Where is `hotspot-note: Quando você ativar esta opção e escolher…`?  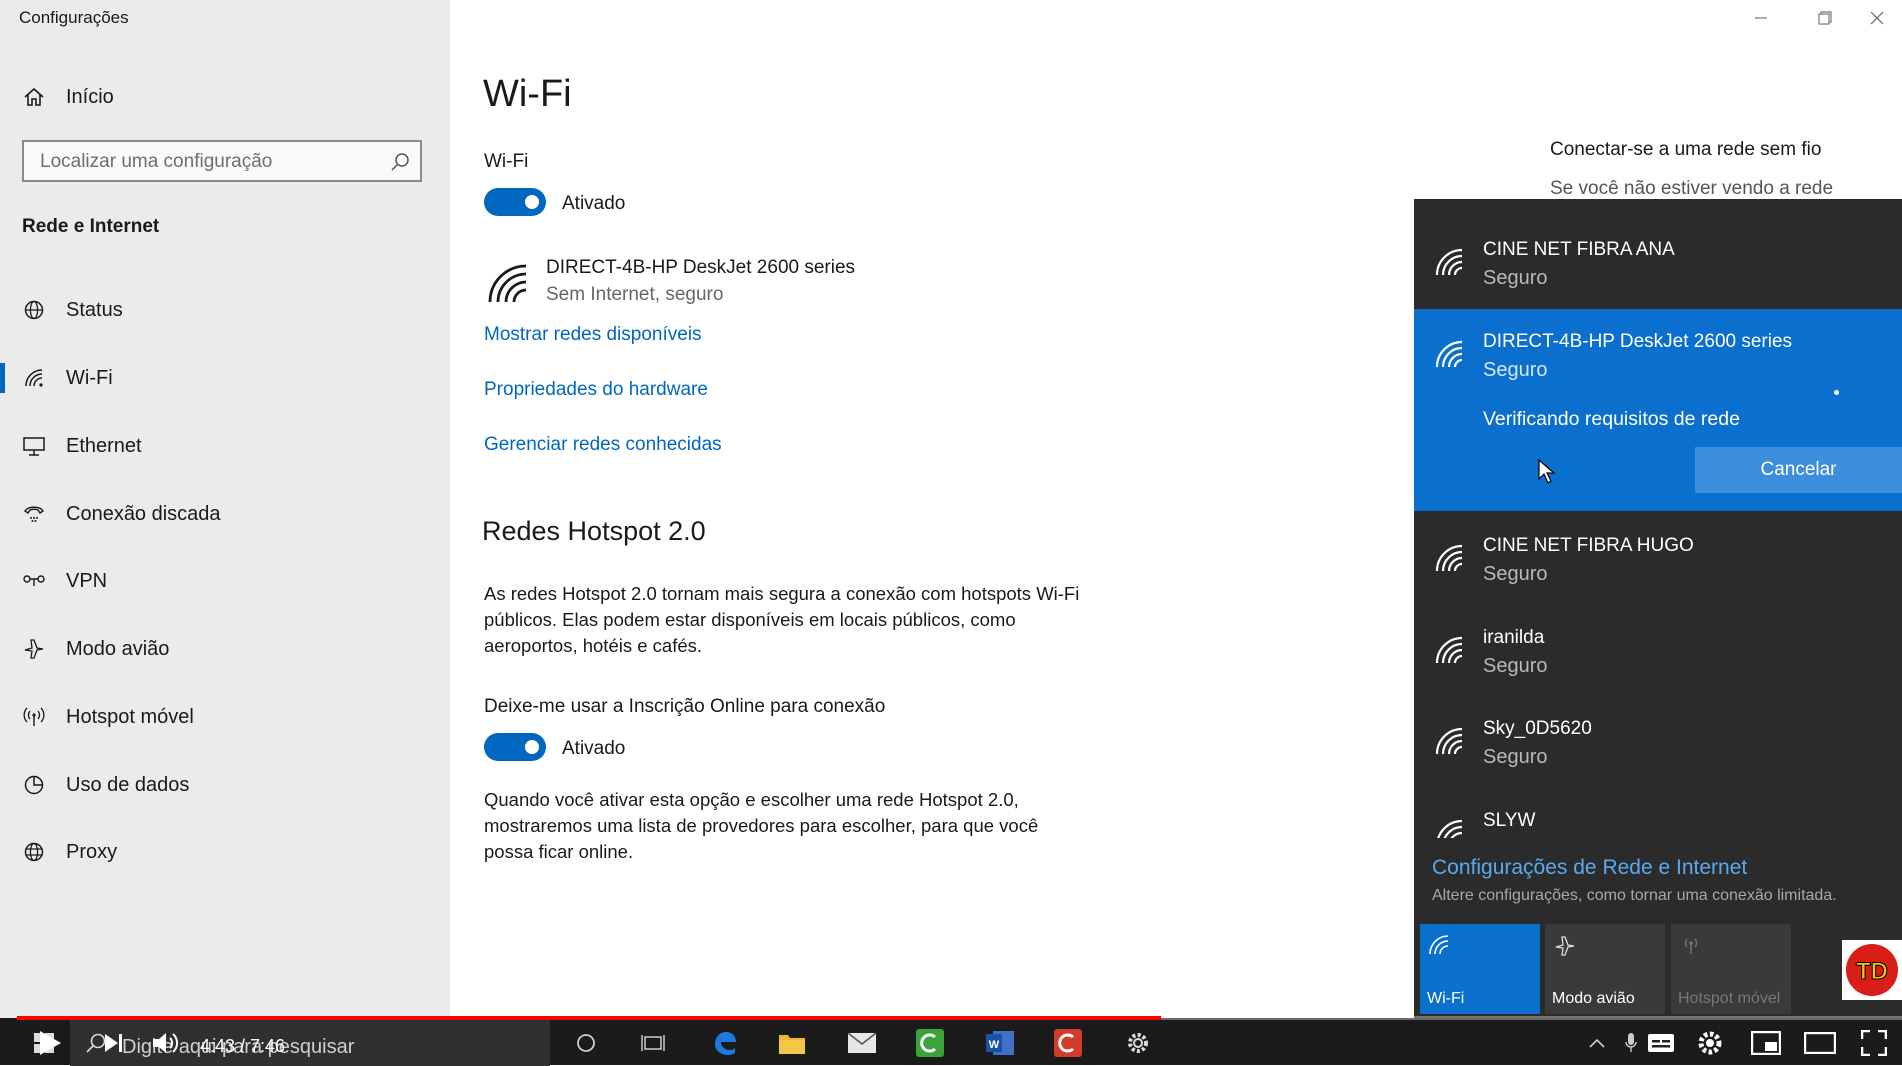
hotspot-note: Quando você ativar esta opção e escolher… is located at coordinates (814, 826).